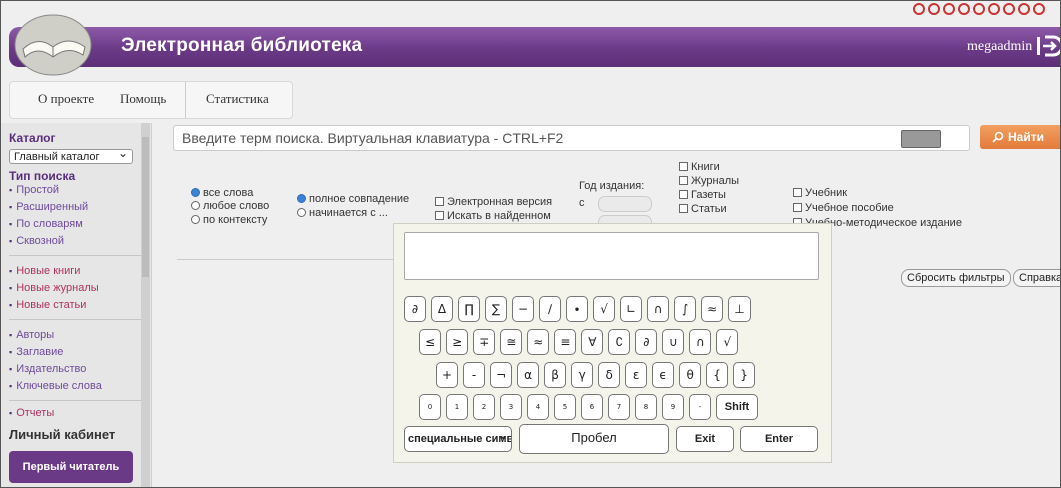  Describe the element at coordinates (457, 407) in the screenshot. I see `key: 1` at that location.